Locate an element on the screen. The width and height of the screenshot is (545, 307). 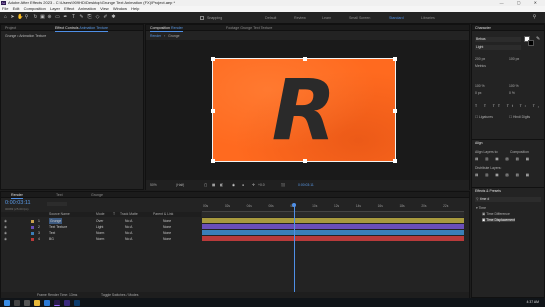
leading-value: 100 px is located at coordinates (514, 59).